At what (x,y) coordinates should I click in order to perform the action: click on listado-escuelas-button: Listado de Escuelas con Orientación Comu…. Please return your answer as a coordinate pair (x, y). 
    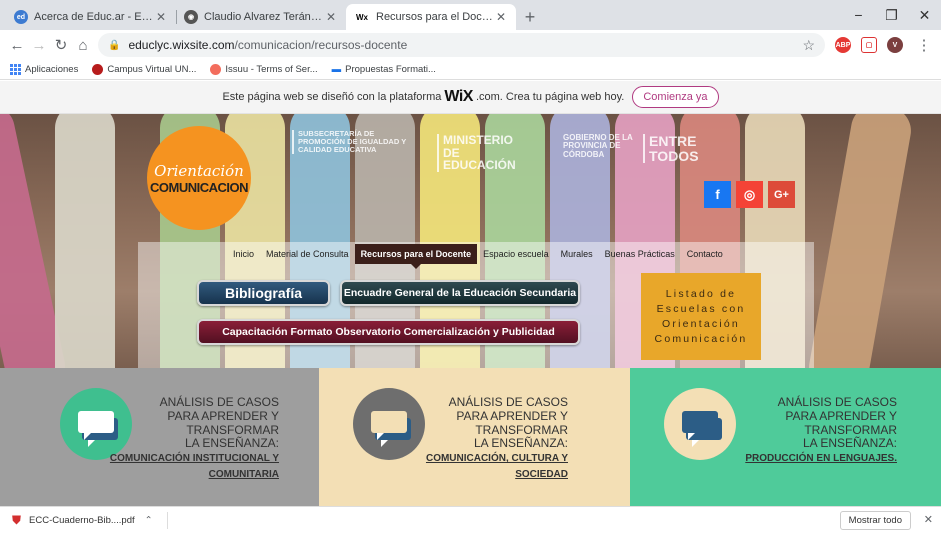
    Looking at the image, I should click on (701, 316).